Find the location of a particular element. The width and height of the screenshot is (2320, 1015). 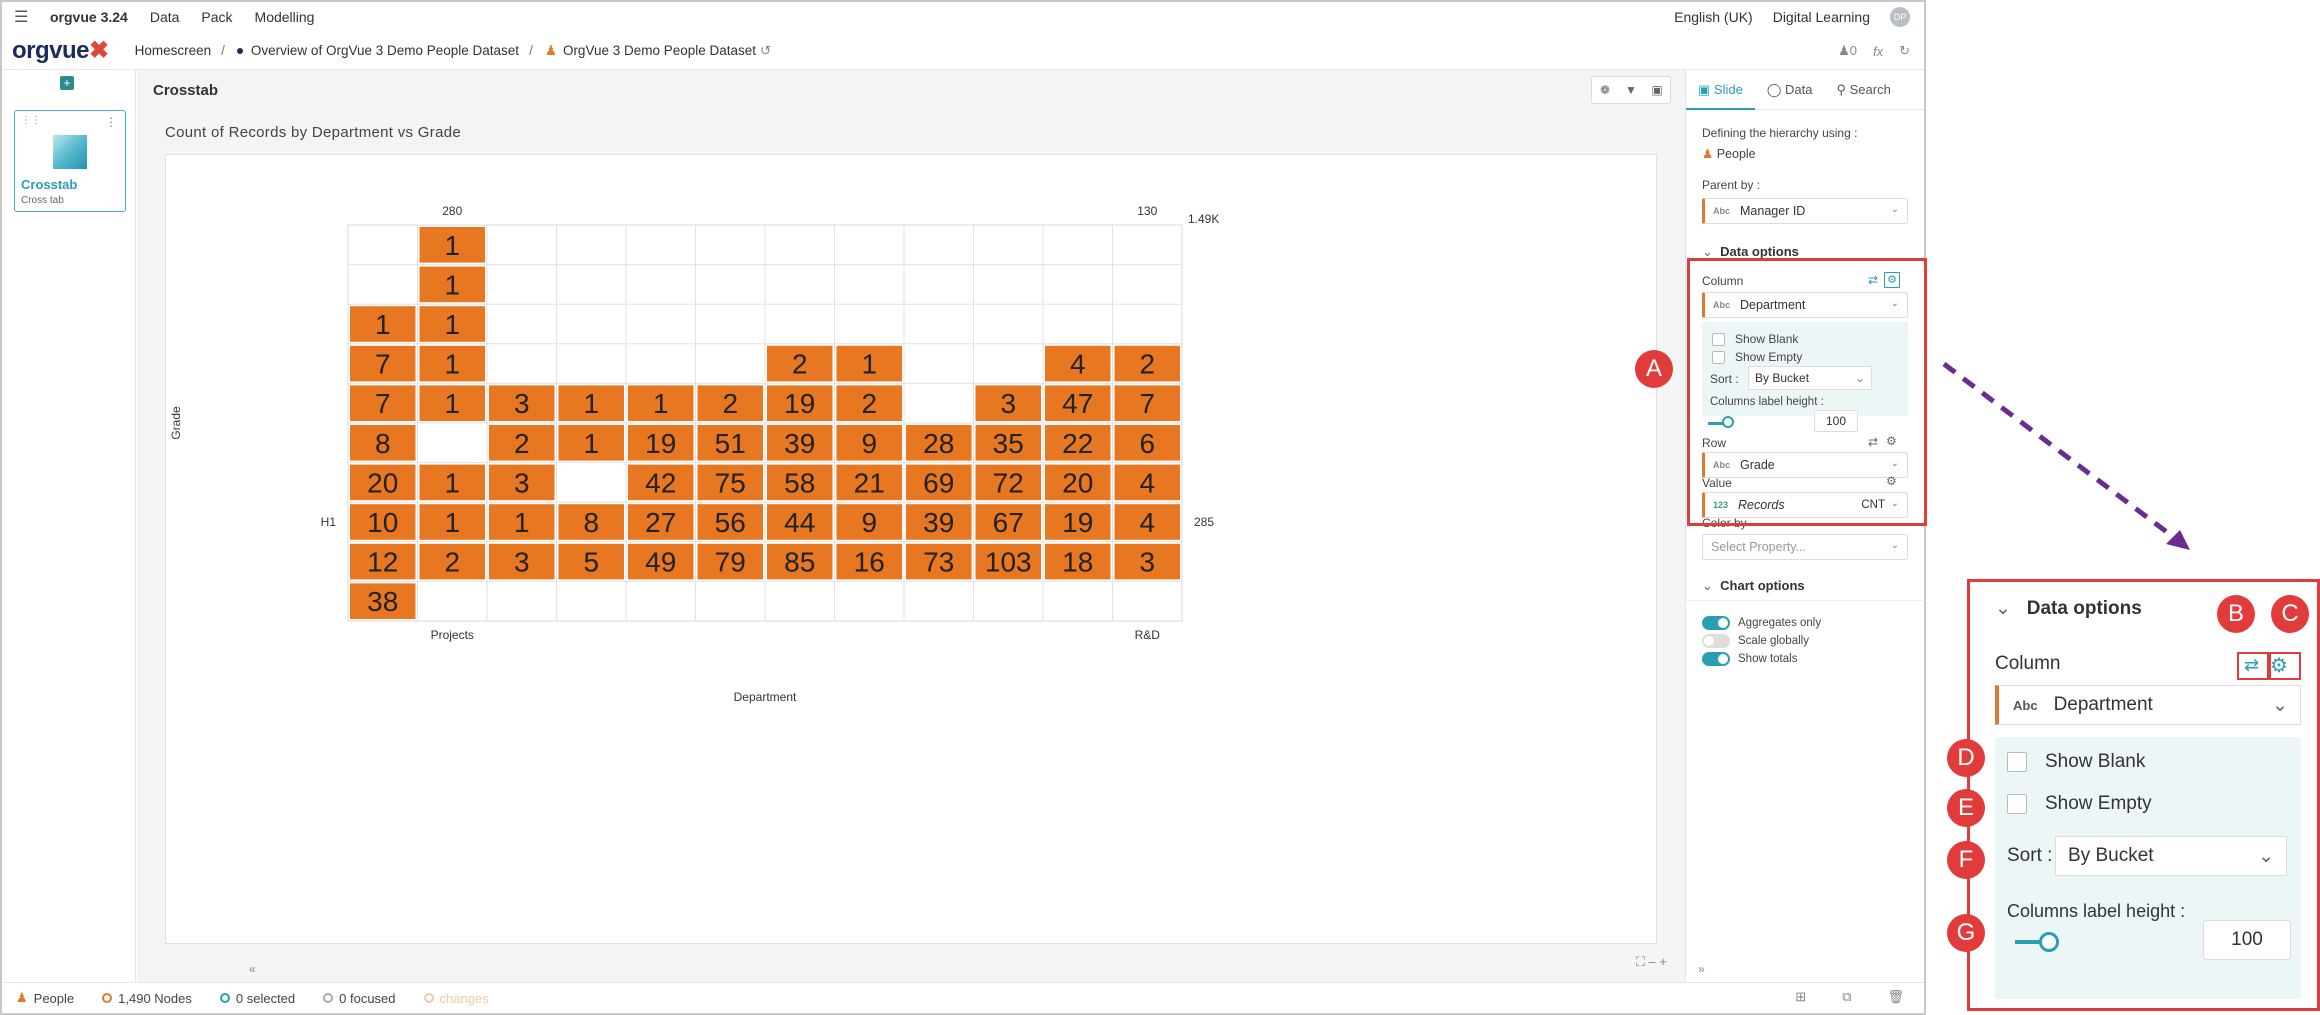

collapse-right-icon: » is located at coordinates (1701, 969).